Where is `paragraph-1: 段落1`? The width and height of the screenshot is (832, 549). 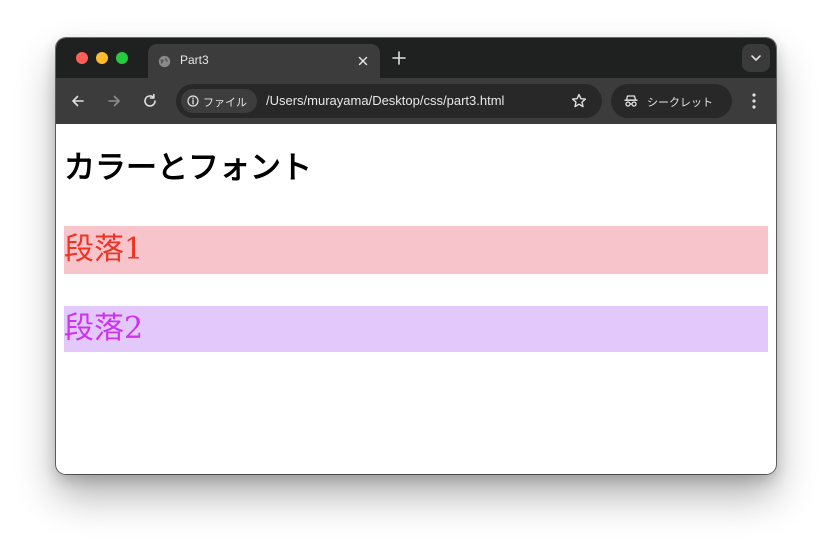 paragraph-1: 段落1 is located at coordinates (416, 250).